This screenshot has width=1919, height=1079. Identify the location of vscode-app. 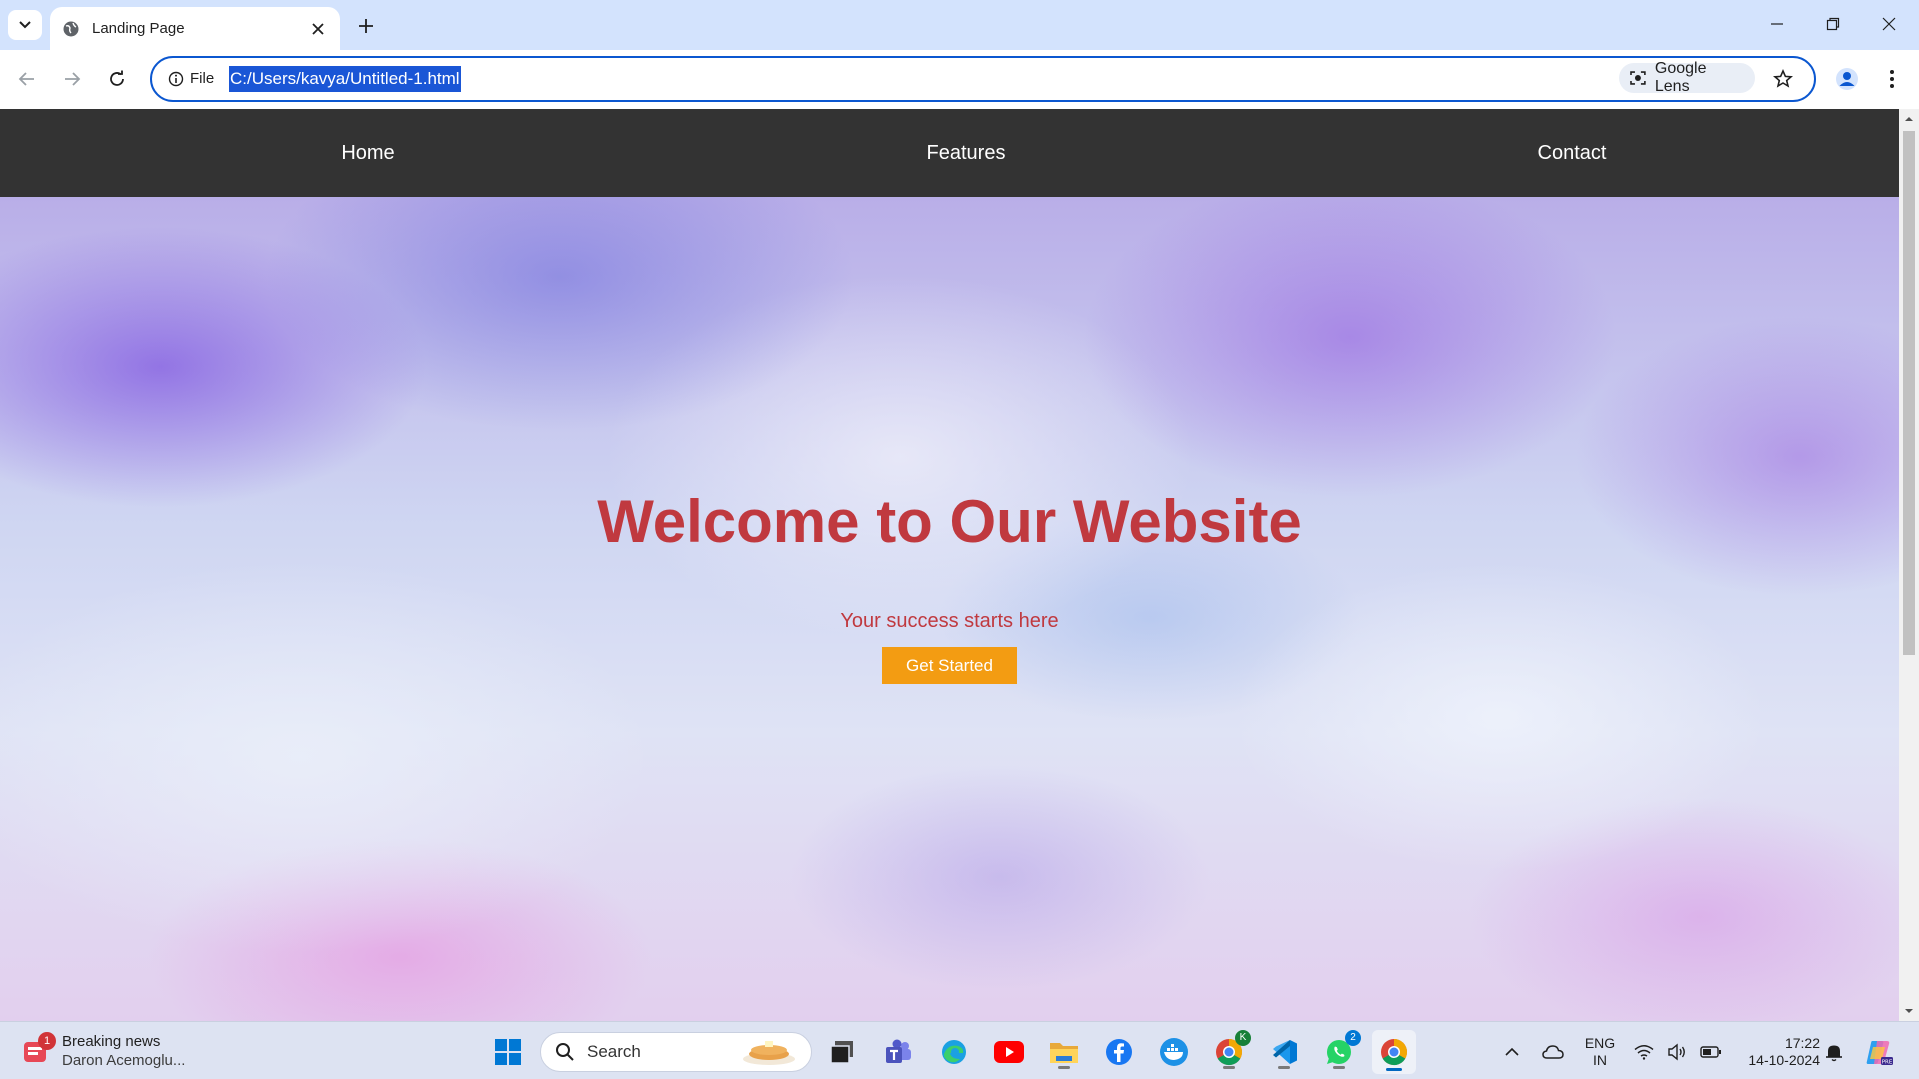
(1284, 1052).